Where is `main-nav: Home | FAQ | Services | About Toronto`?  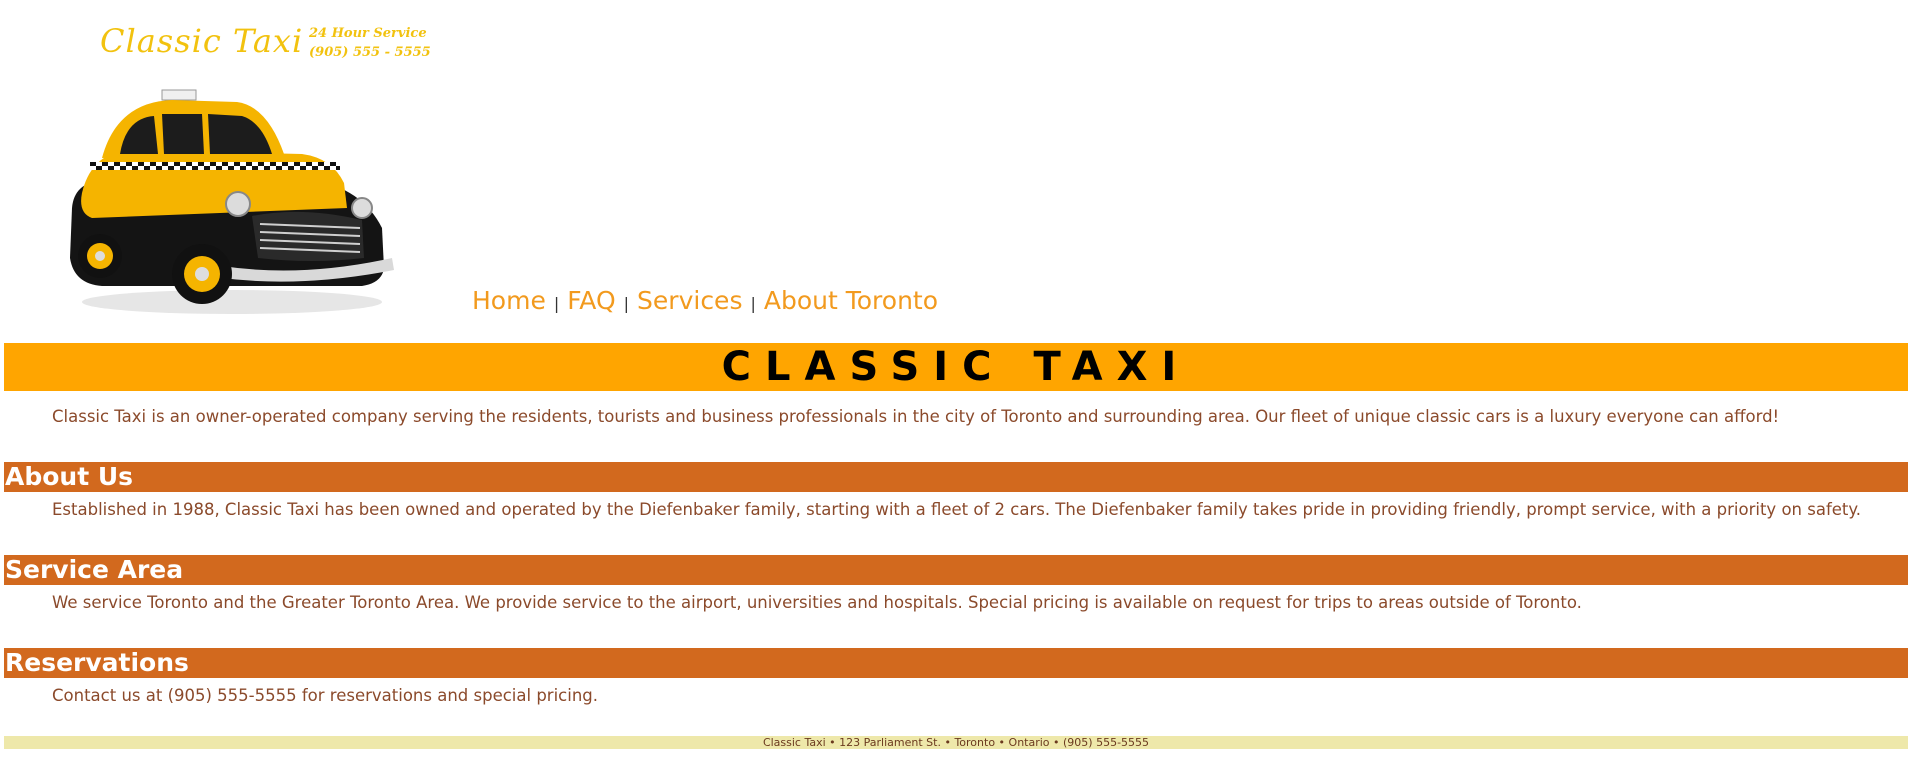
main-nav: Home | FAQ | Services | About Toronto is located at coordinates (705, 300).